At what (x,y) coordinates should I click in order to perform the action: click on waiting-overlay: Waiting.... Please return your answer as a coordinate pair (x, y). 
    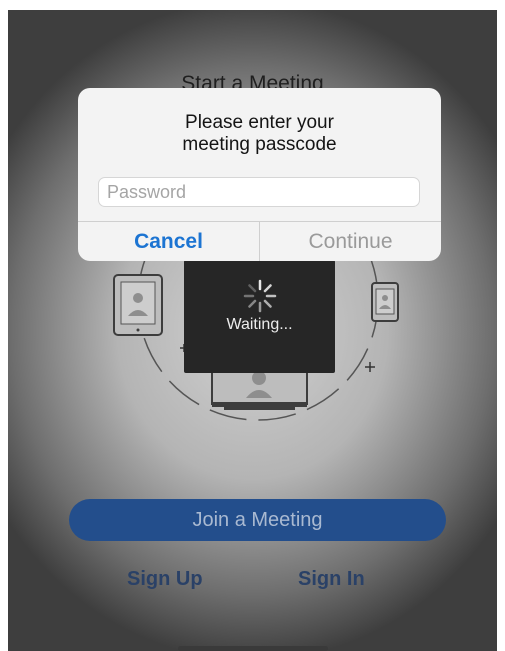
    Looking at the image, I should click on (259, 316).